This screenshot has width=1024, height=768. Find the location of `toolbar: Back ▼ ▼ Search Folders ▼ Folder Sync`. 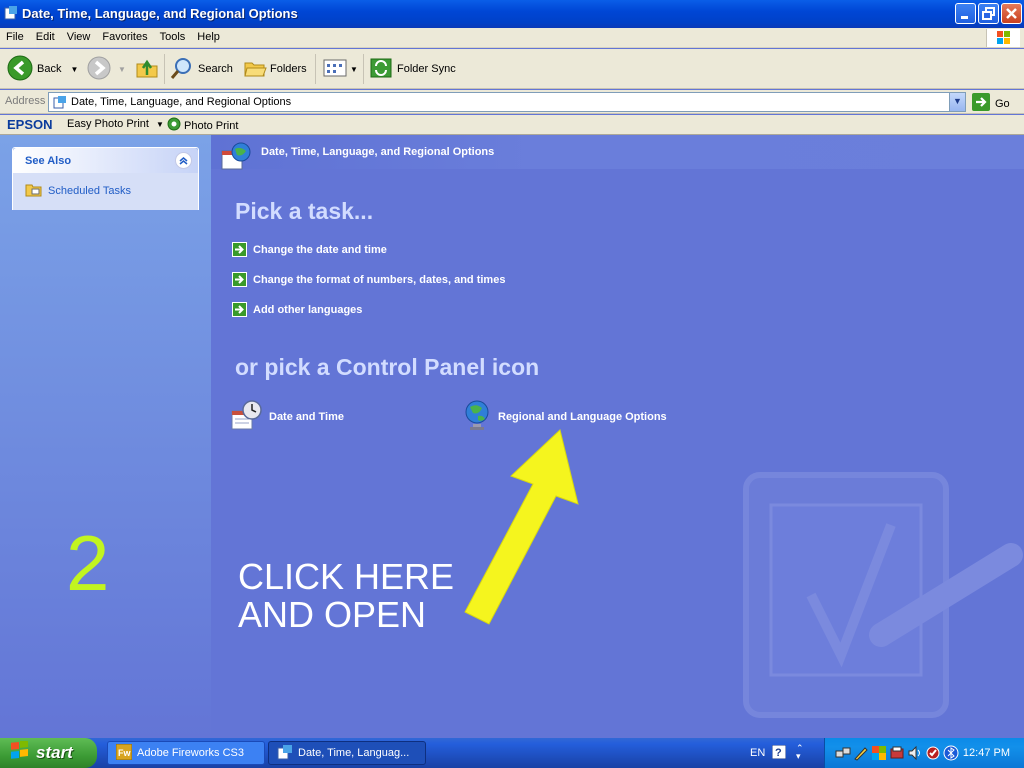

toolbar: Back ▼ ▼ Search Folders ▼ Folder Sync is located at coordinates (512, 69).